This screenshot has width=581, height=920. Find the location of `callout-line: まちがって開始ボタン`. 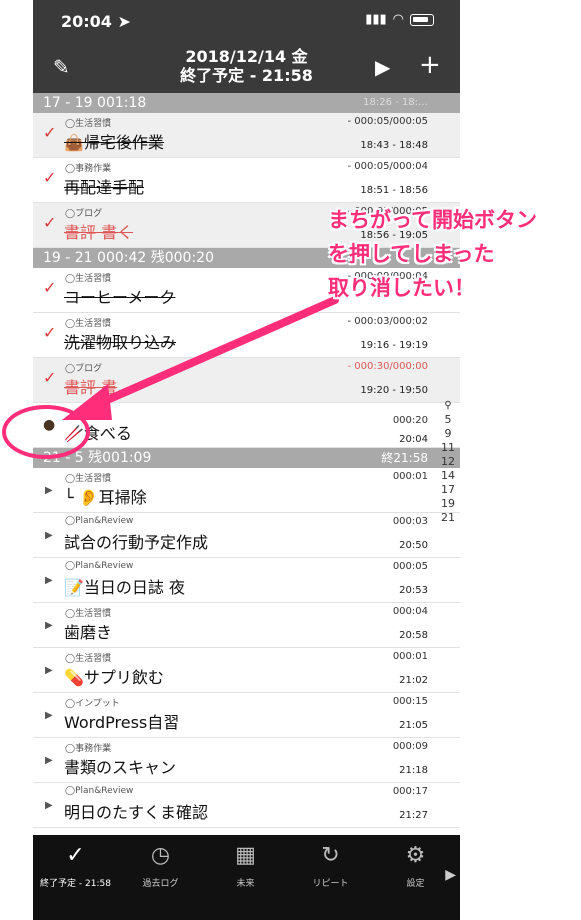

callout-line: まちがって開始ボタン is located at coordinates (432, 220).